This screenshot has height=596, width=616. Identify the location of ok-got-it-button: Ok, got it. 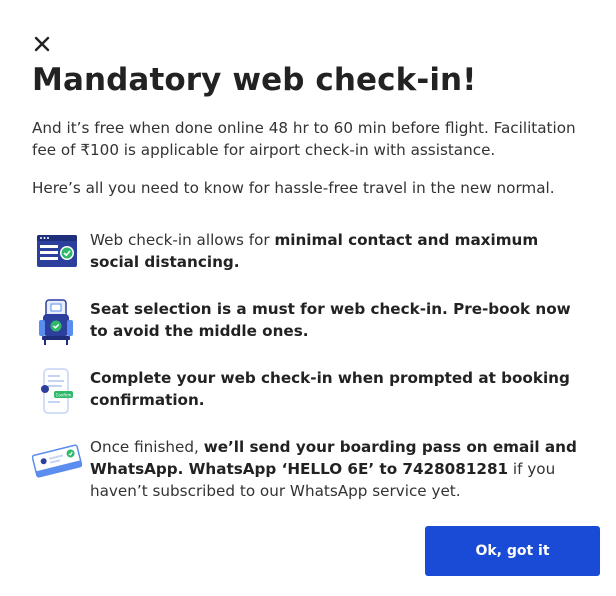
(512, 551).